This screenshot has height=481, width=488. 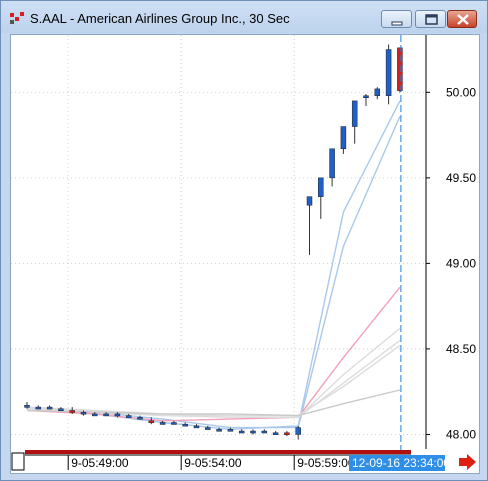 I want to click on app-chart-icon, so click(x=17, y=18).